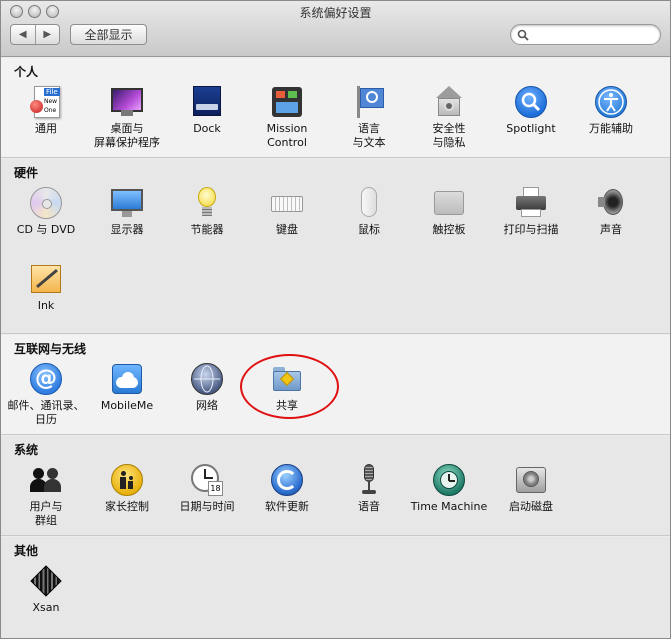 This screenshot has width=671, height=639. What do you see at coordinates (46, 480) in the screenshot?
I see `users-groups-icon` at bounding box center [46, 480].